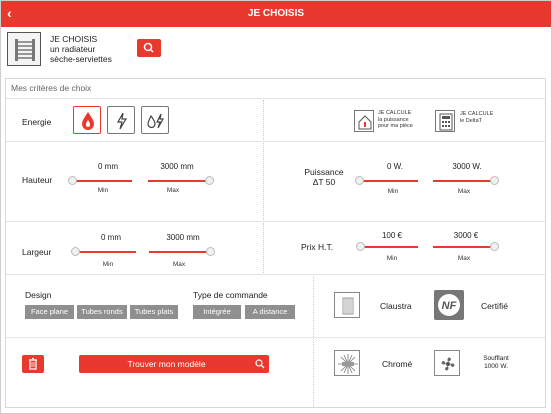 The height and width of the screenshot is (414, 552). Describe the element at coordinates (72, 180) in the screenshot. I see `hauteur-min-knob` at that location.